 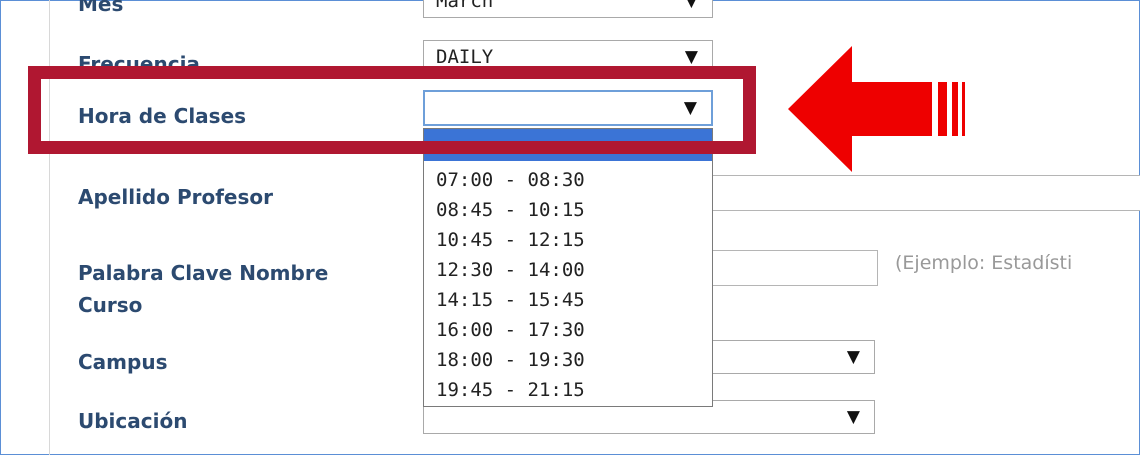 I want to click on palabra-hint: (Ejemplo: Estadísti, so click(x=984, y=263).